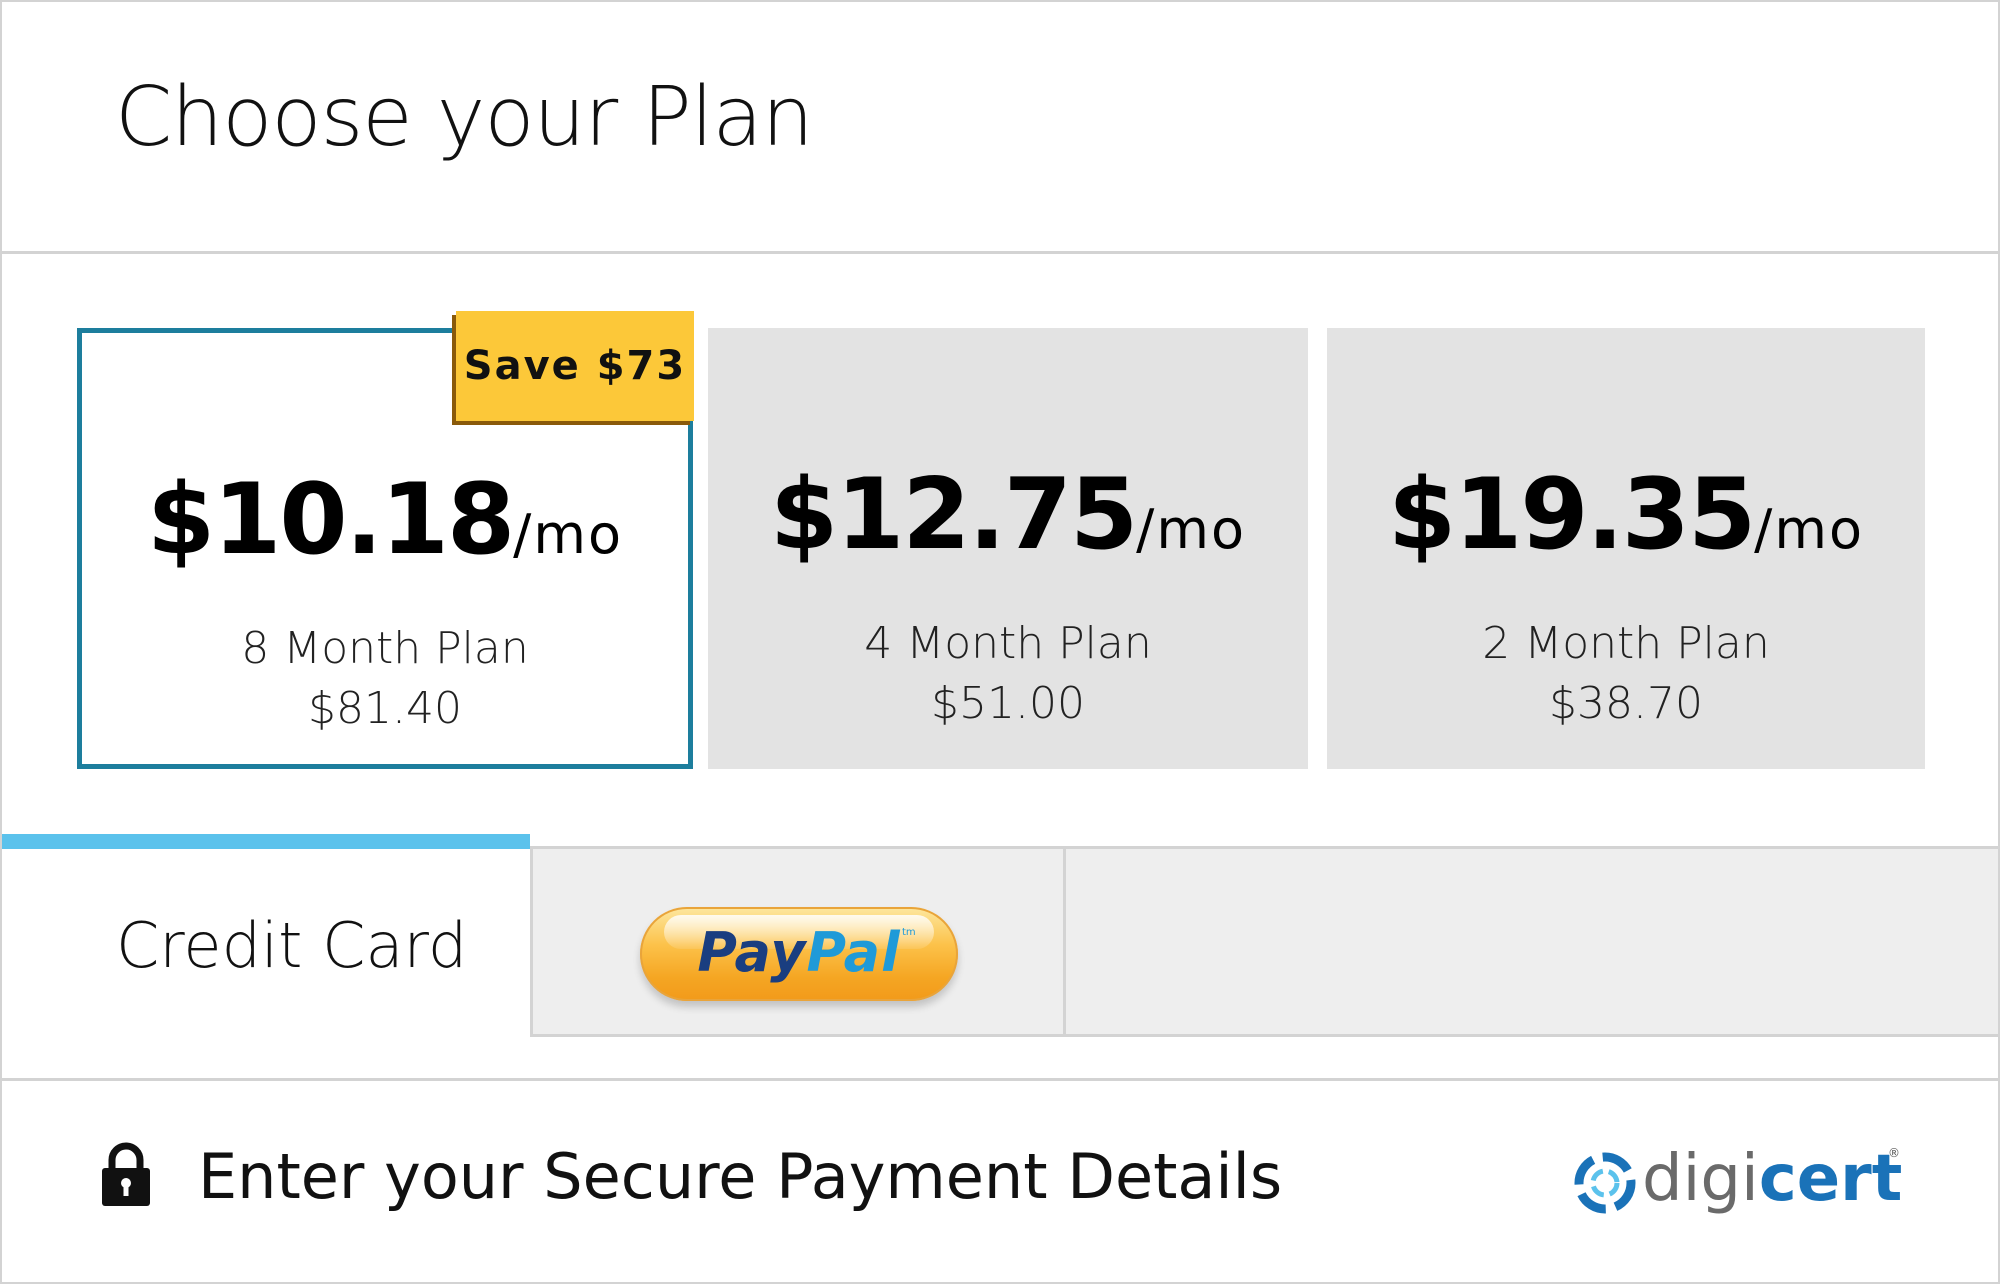 This screenshot has height=1284, width=2000. I want to click on price-row: $10.18/mo, so click(385, 520).